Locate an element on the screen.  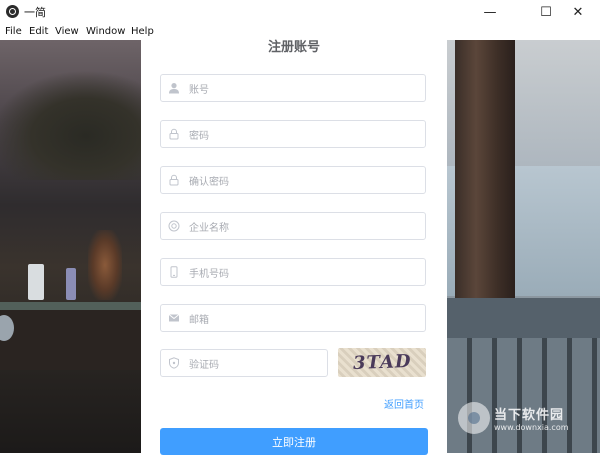
email-input: 邮箱 is located at coordinates (293, 318).